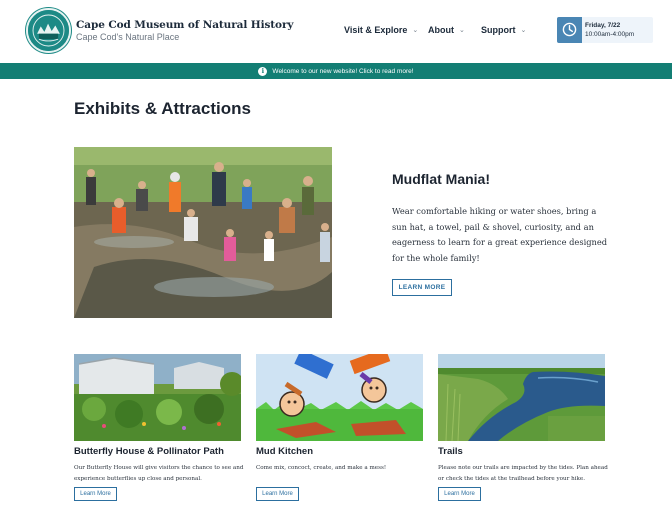 The width and height of the screenshot is (672, 510). What do you see at coordinates (441, 30) in the screenshot?
I see `nav-about-label: About` at bounding box center [441, 30].